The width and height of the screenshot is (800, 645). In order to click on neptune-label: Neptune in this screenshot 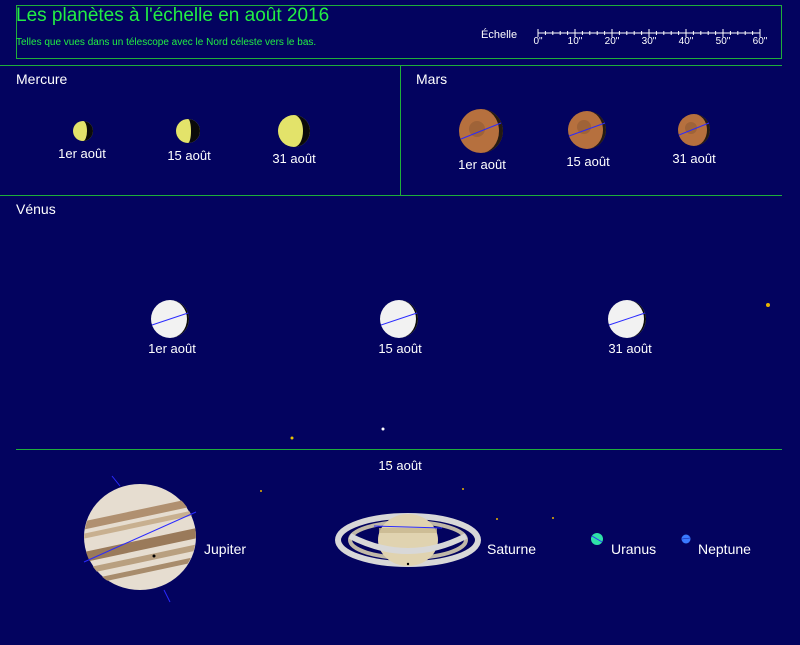, I will do `click(724, 549)`.